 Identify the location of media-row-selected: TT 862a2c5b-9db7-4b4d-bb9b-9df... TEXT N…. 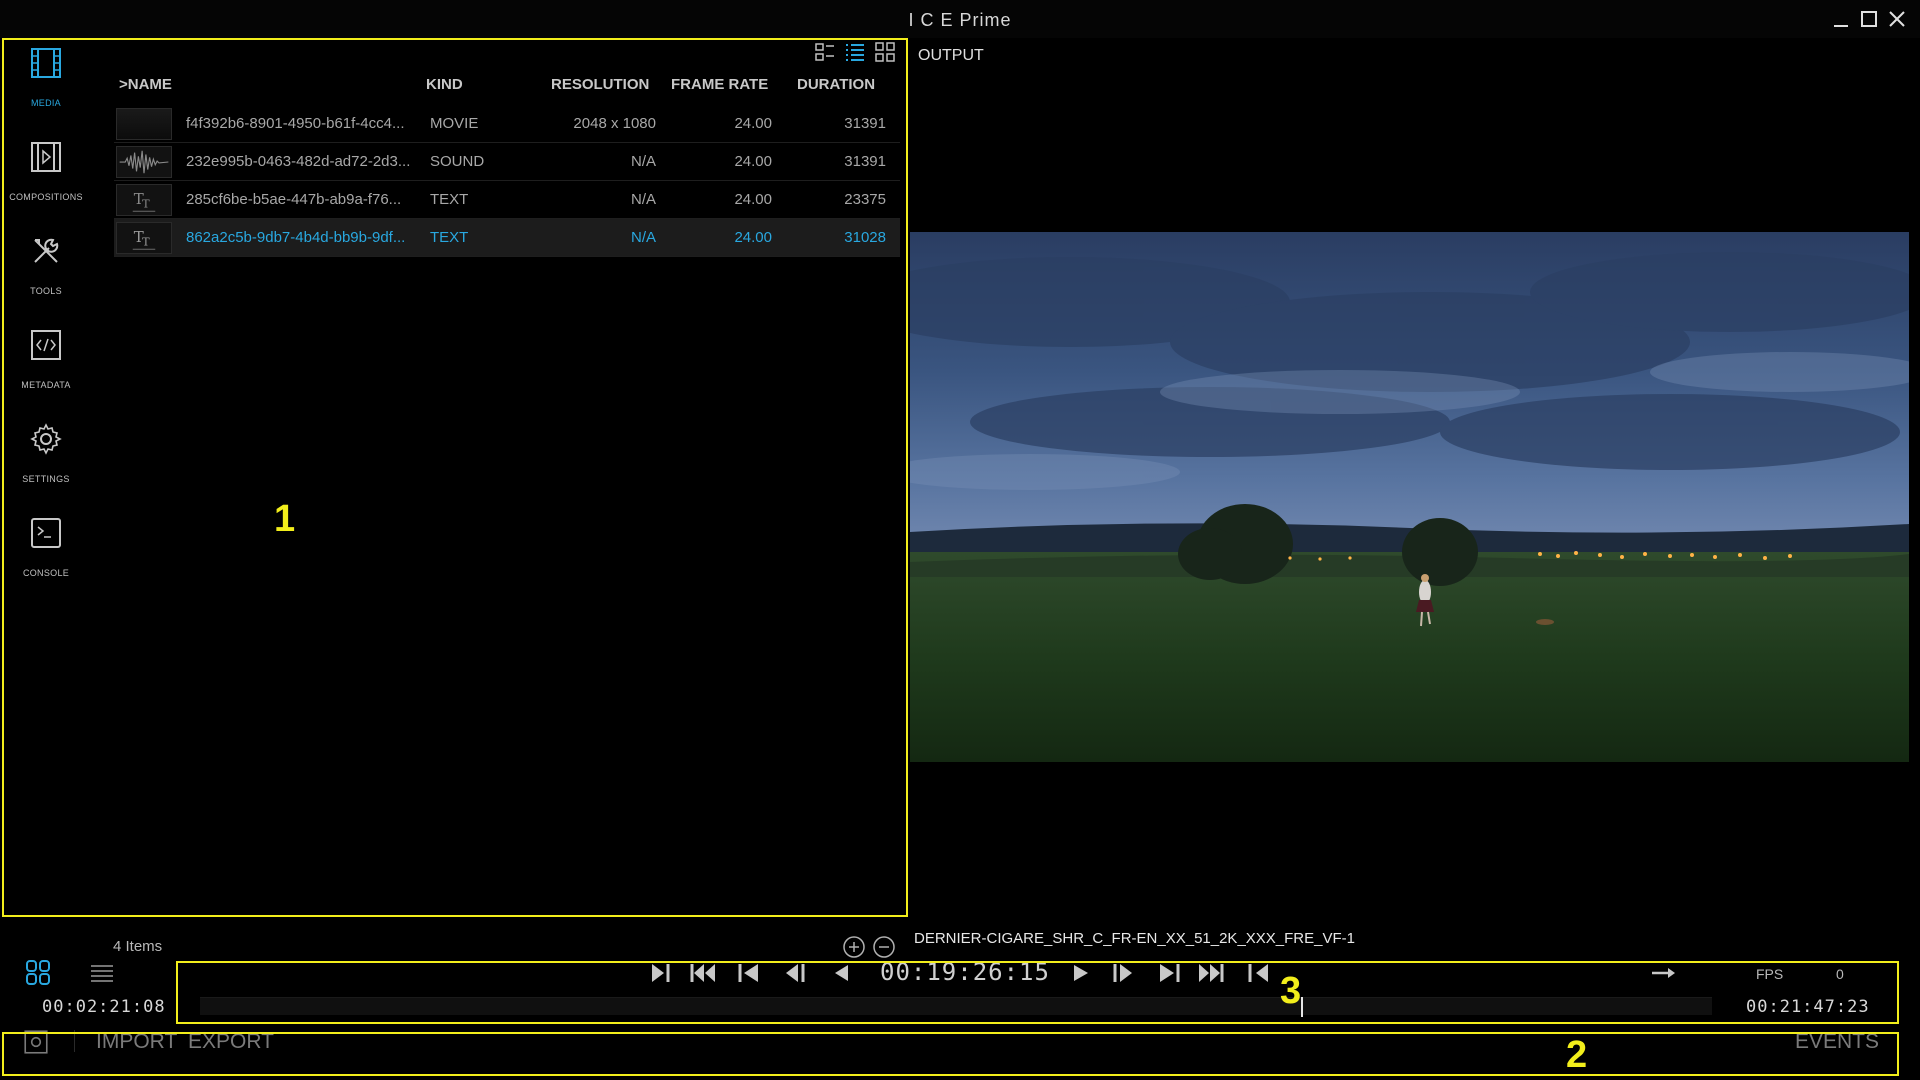
(507, 238).